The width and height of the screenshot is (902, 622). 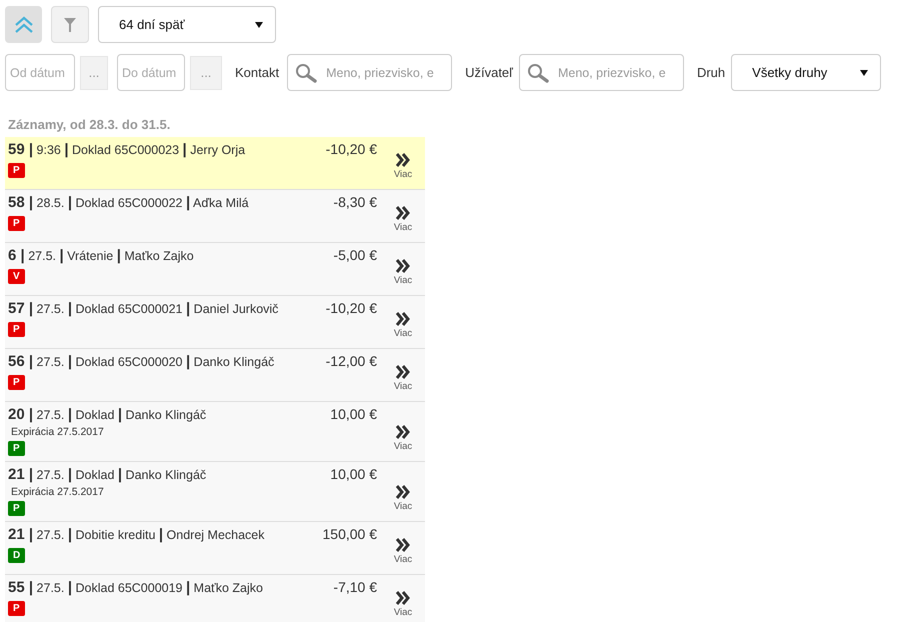 I want to click on collapse-button, so click(x=23, y=24).